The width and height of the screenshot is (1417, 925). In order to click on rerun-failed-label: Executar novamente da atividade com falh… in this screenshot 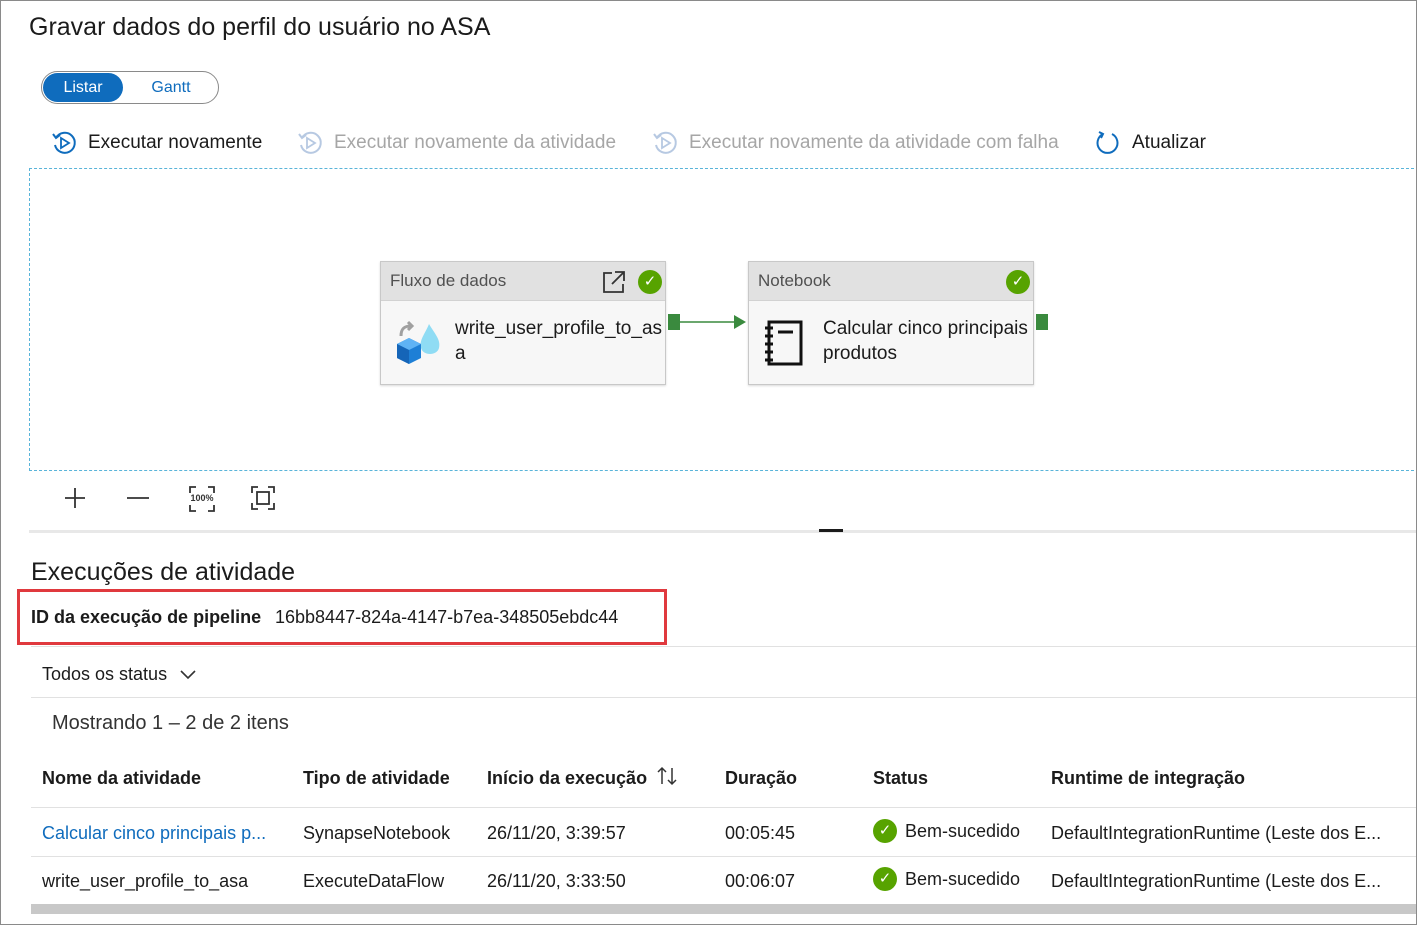, I will do `click(874, 142)`.